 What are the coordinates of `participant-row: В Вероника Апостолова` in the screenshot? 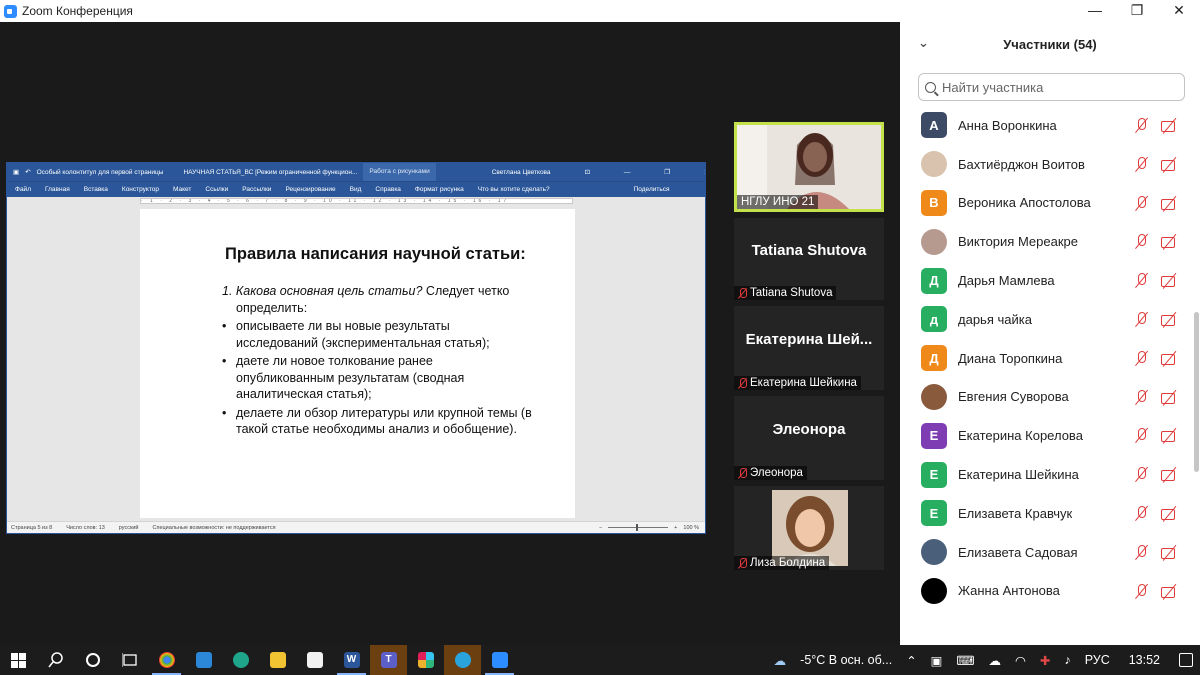 It's located at (1045, 203).